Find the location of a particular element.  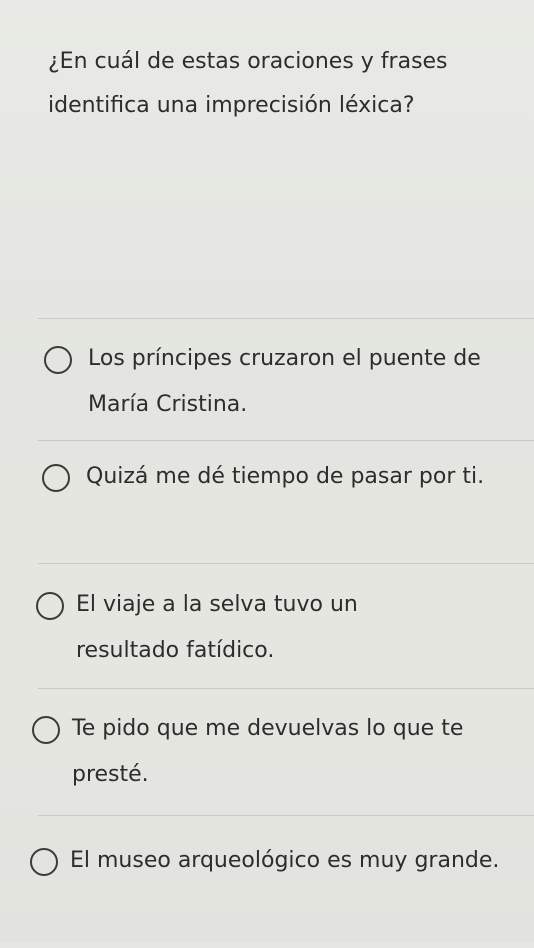

option-5-label: El museo arqueológico es muy grande. is located at coordinates (285, 860).